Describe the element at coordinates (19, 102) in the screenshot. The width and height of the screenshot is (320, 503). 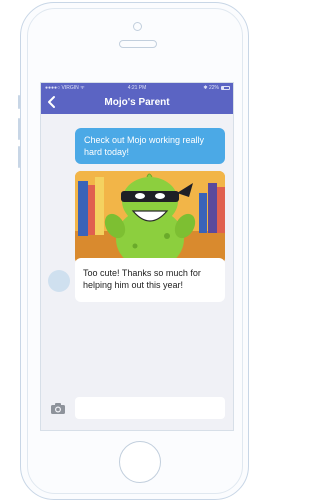
I see `mute-switch` at that location.